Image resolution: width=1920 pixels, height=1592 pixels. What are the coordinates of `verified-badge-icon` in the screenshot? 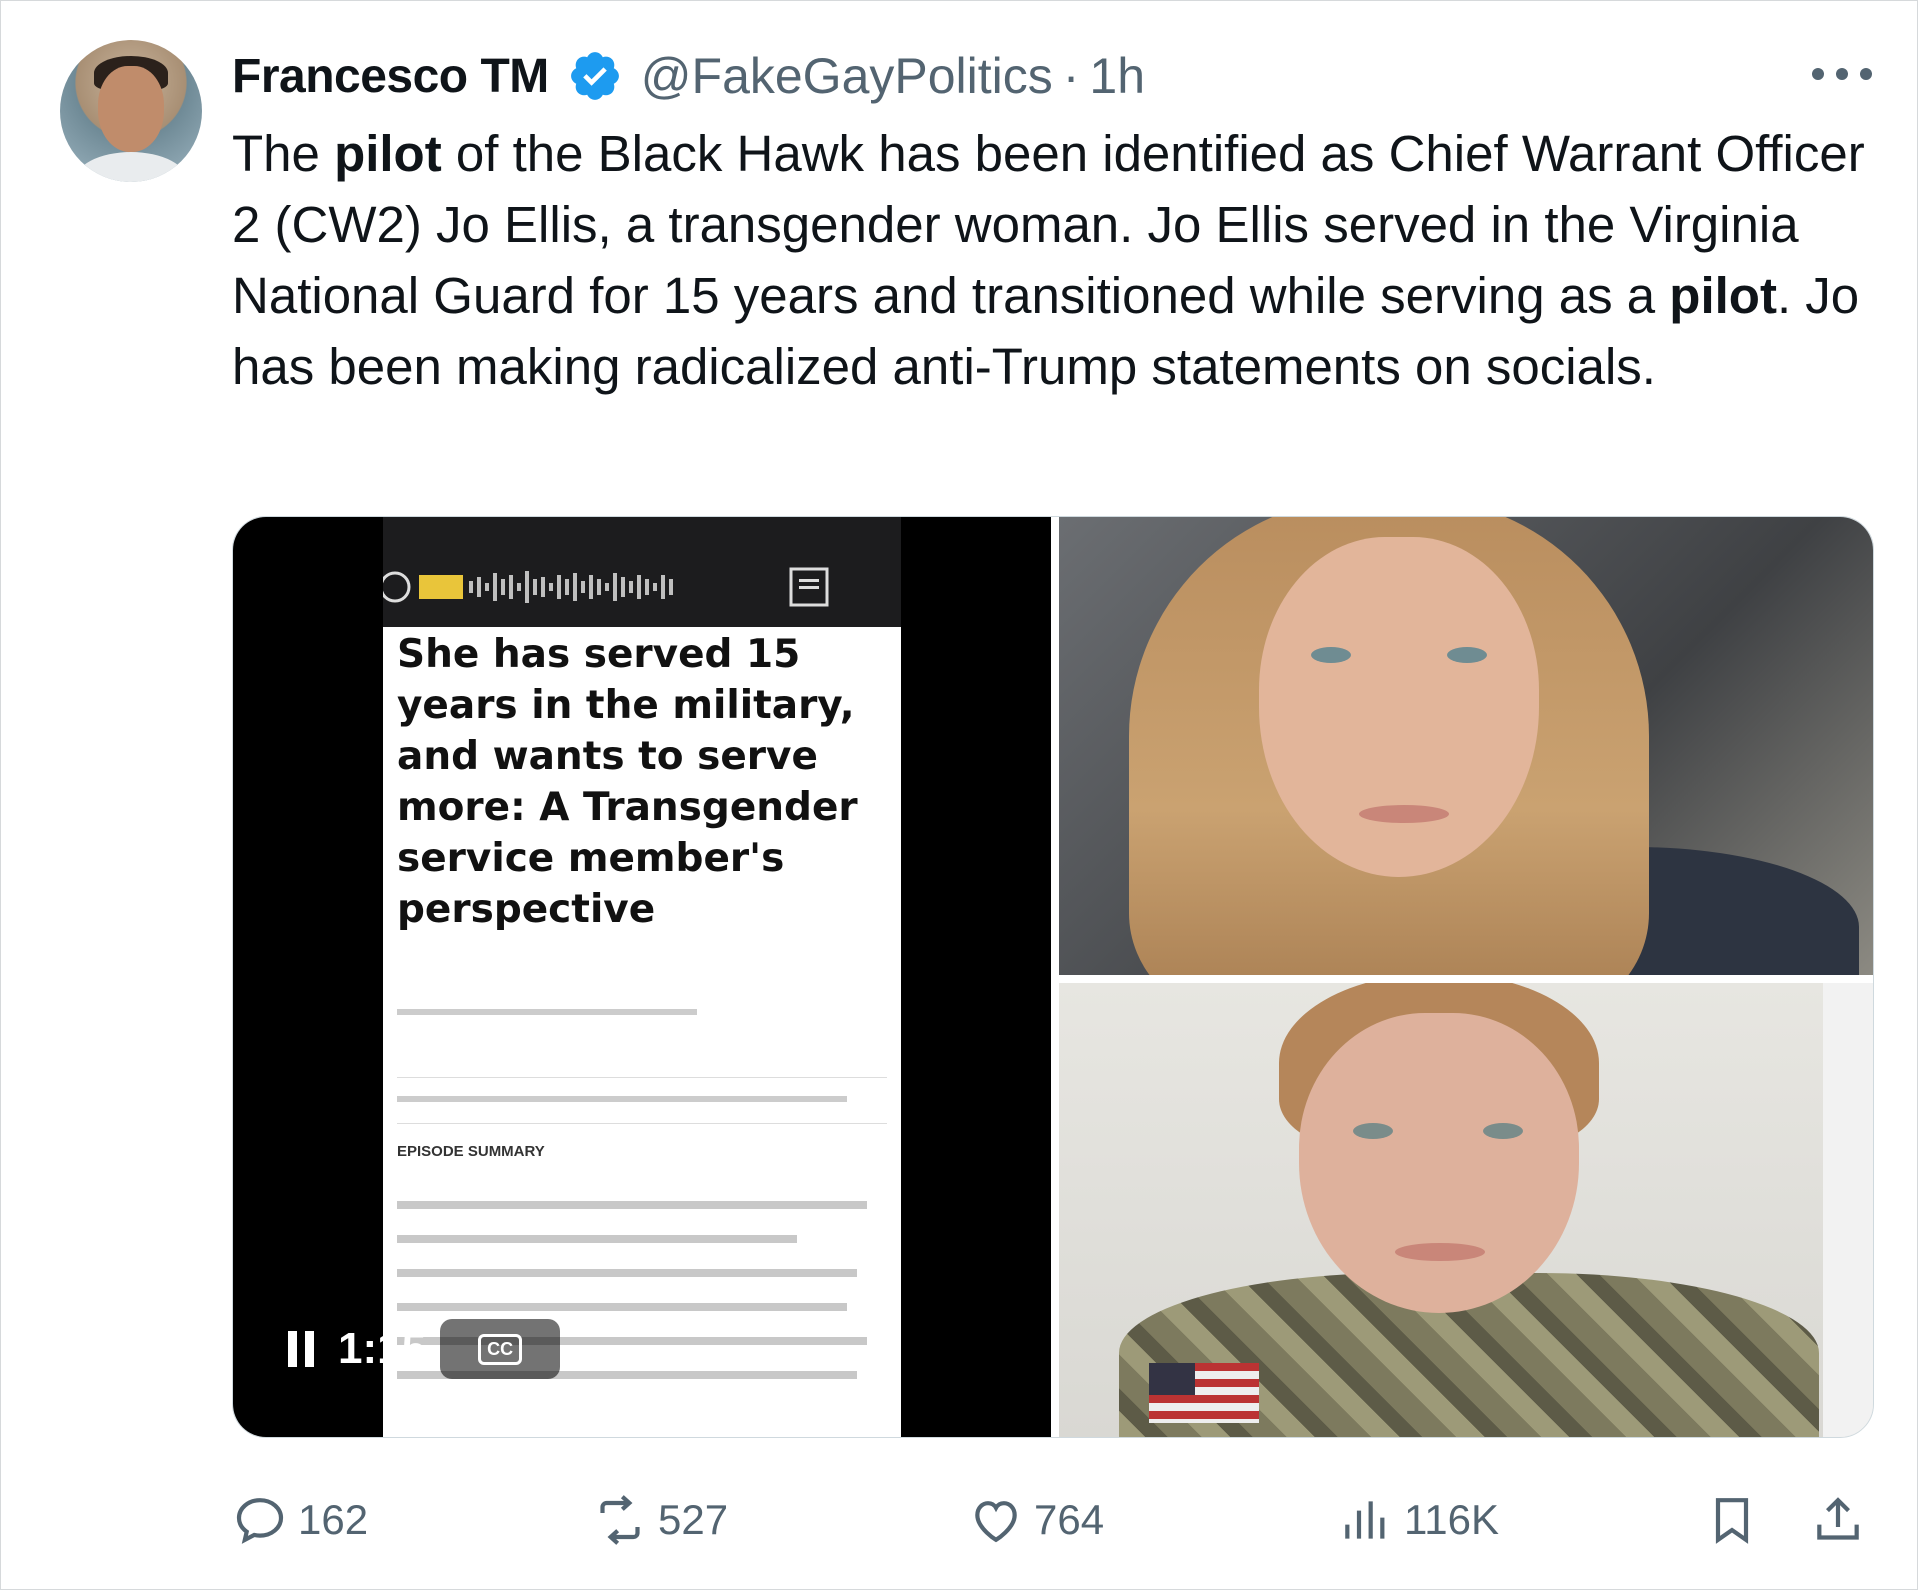 It's located at (594, 76).